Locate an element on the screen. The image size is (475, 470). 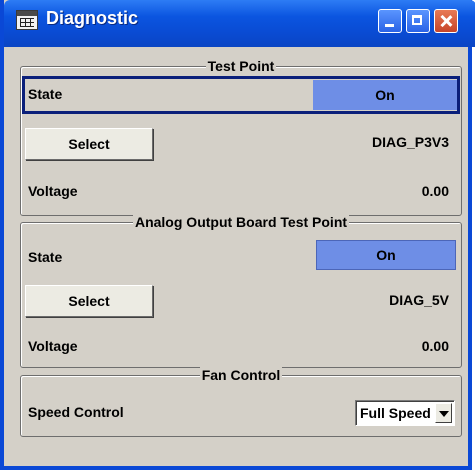
dialog-grid-icon is located at coordinates (27, 20).